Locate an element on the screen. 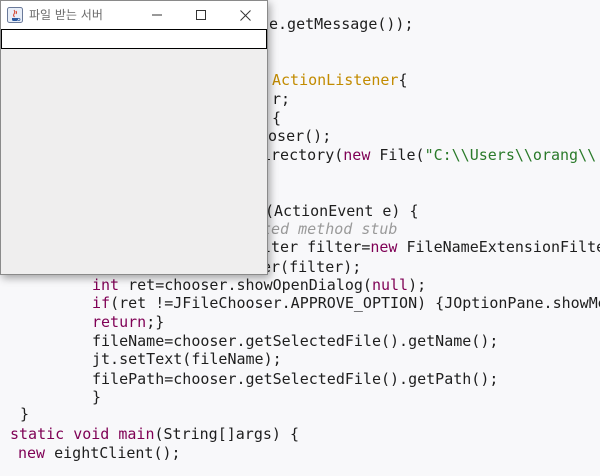 The width and height of the screenshot is (600, 476). code-token: ;} is located at coordinates (155, 322).